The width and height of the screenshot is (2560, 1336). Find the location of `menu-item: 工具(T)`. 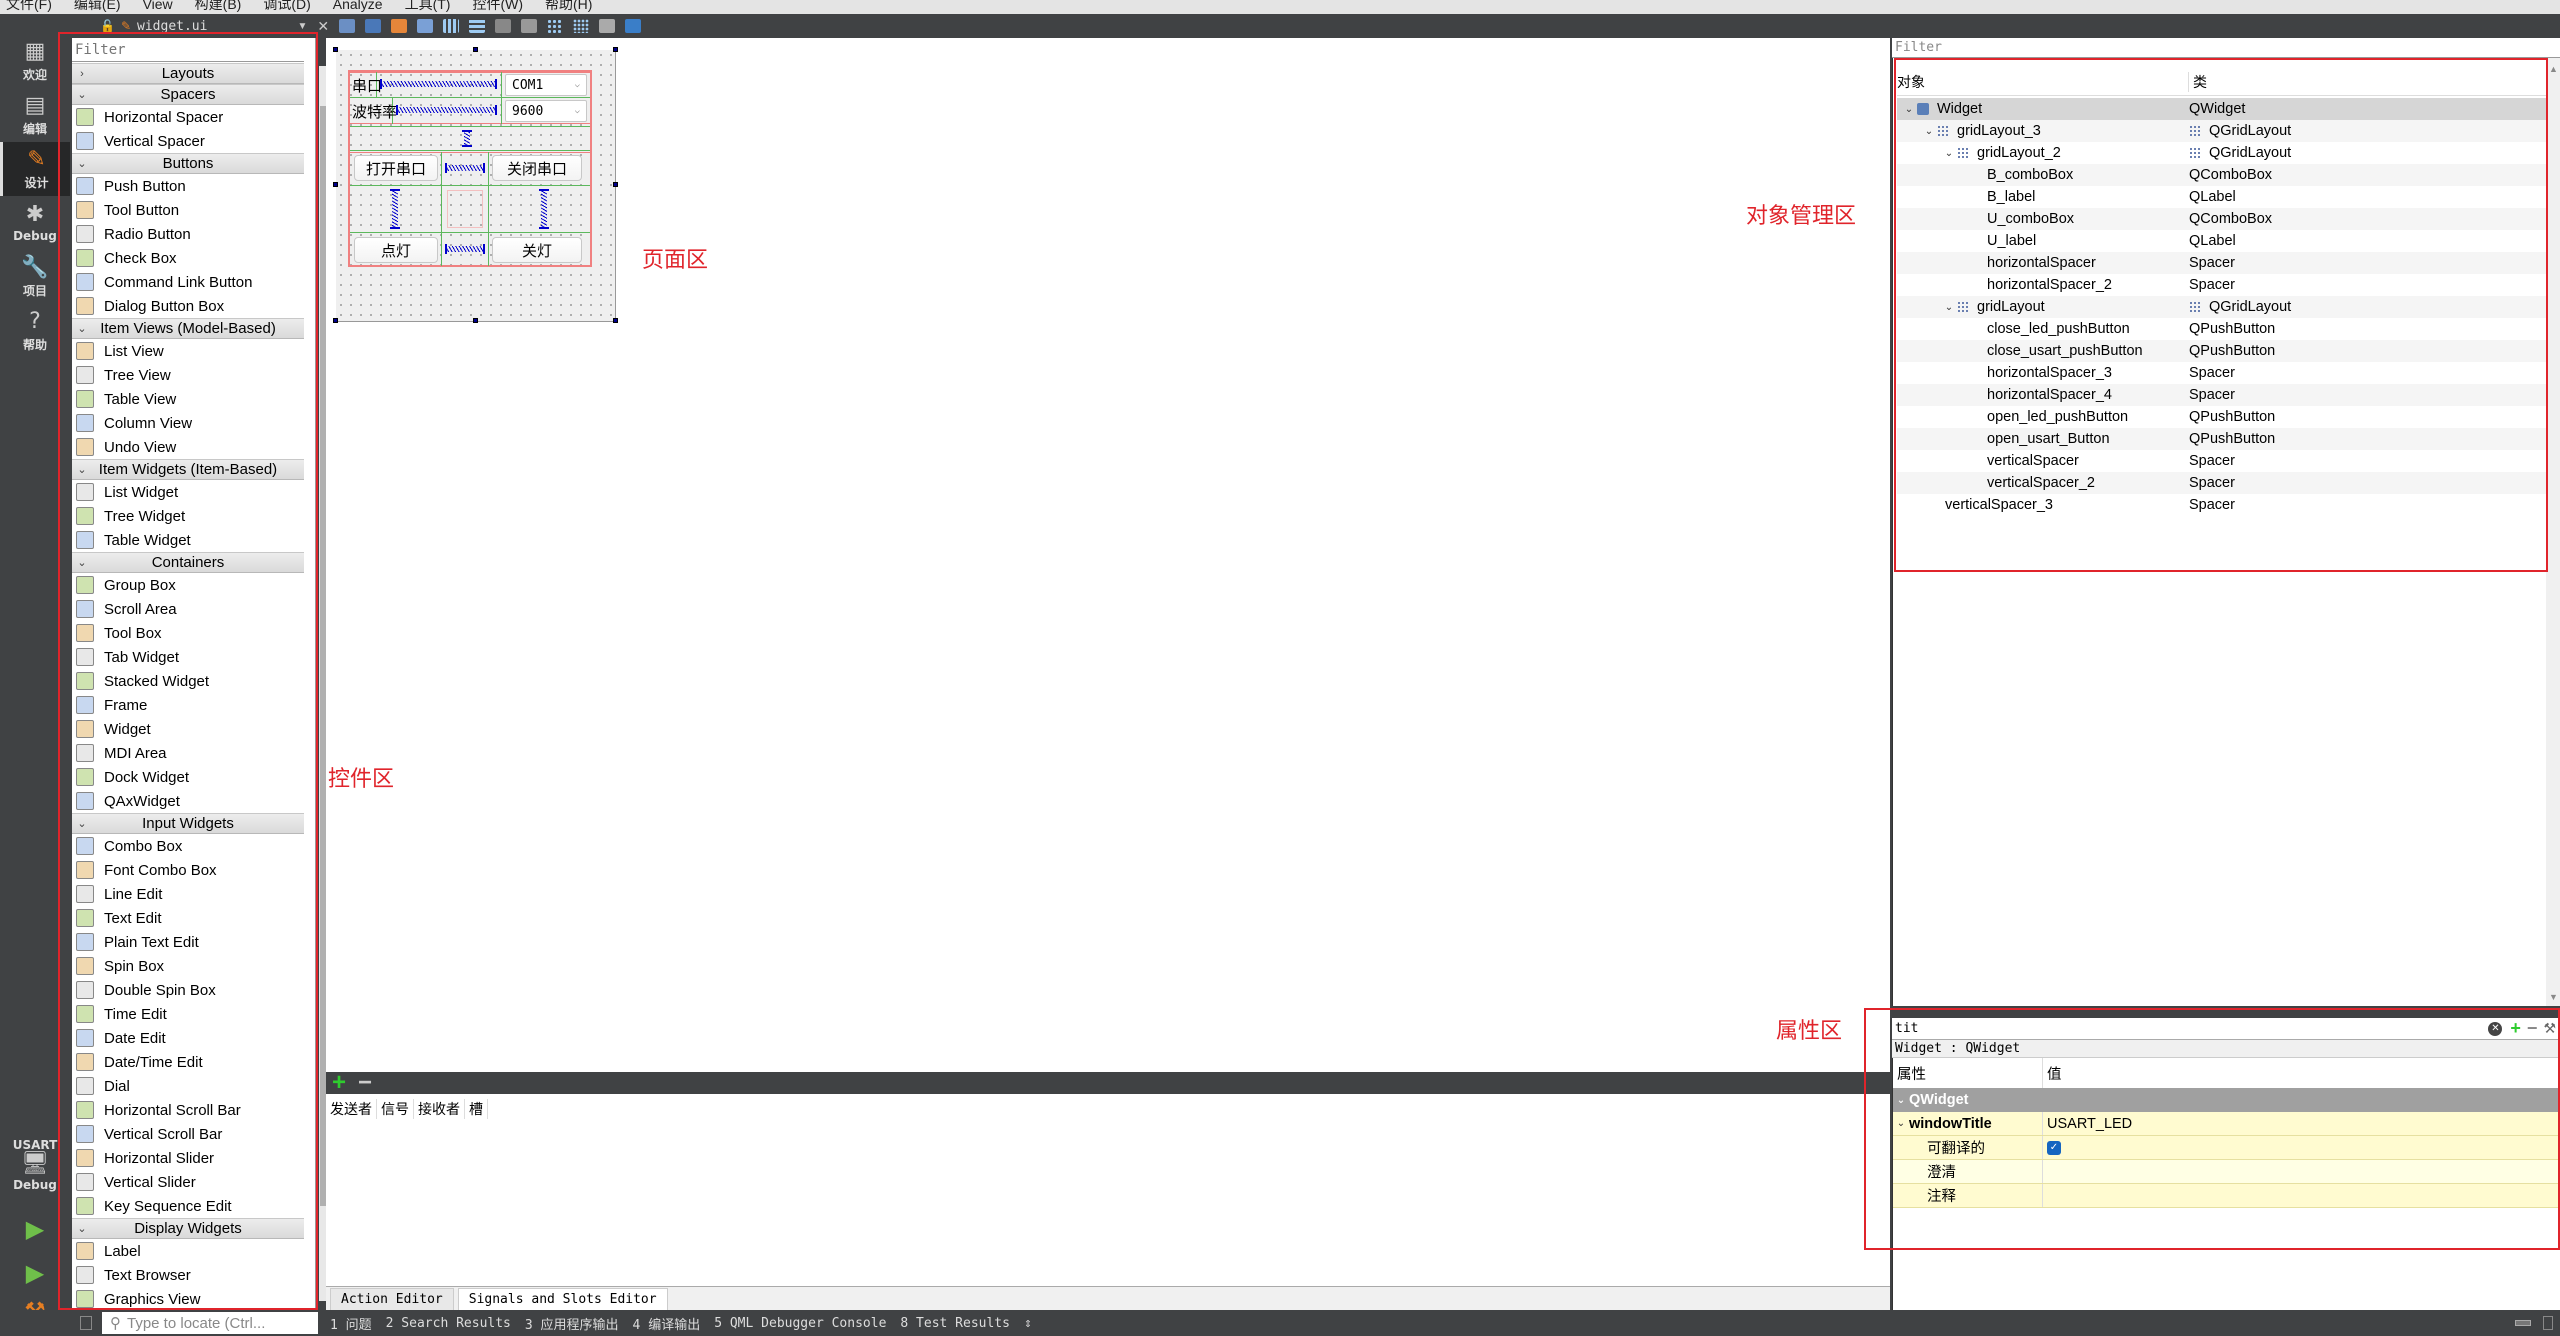

menu-item: 工具(T) is located at coordinates (428, 5).